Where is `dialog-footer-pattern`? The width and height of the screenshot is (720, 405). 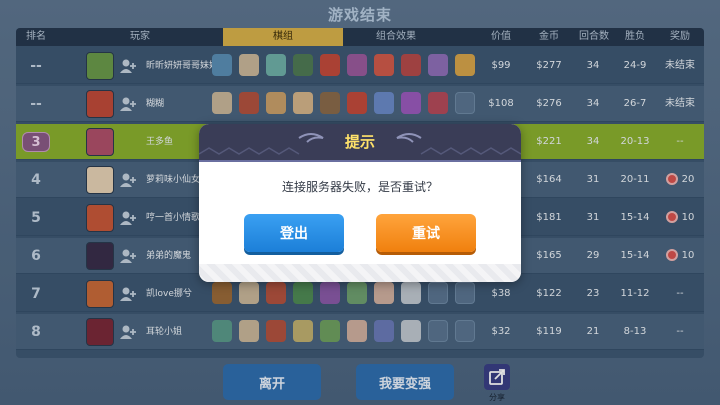 dialog-footer-pattern is located at coordinates (360, 273).